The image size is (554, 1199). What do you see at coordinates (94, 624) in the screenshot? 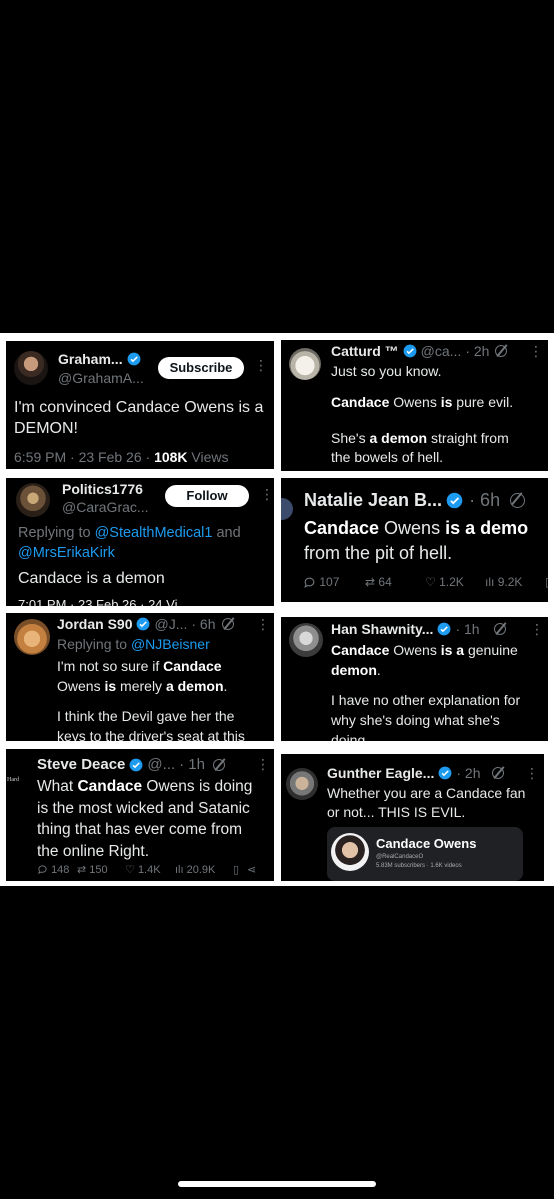
I see `author-name: Jordan S90` at bounding box center [94, 624].